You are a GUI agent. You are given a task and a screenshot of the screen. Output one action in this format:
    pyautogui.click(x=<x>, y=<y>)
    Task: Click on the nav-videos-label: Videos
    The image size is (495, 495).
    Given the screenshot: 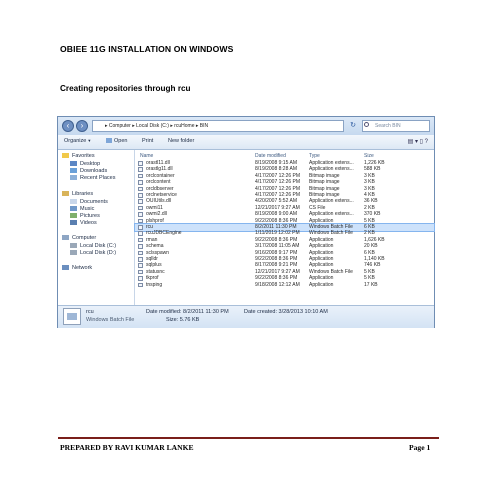 What is the action you would take?
    pyautogui.click(x=88, y=223)
    